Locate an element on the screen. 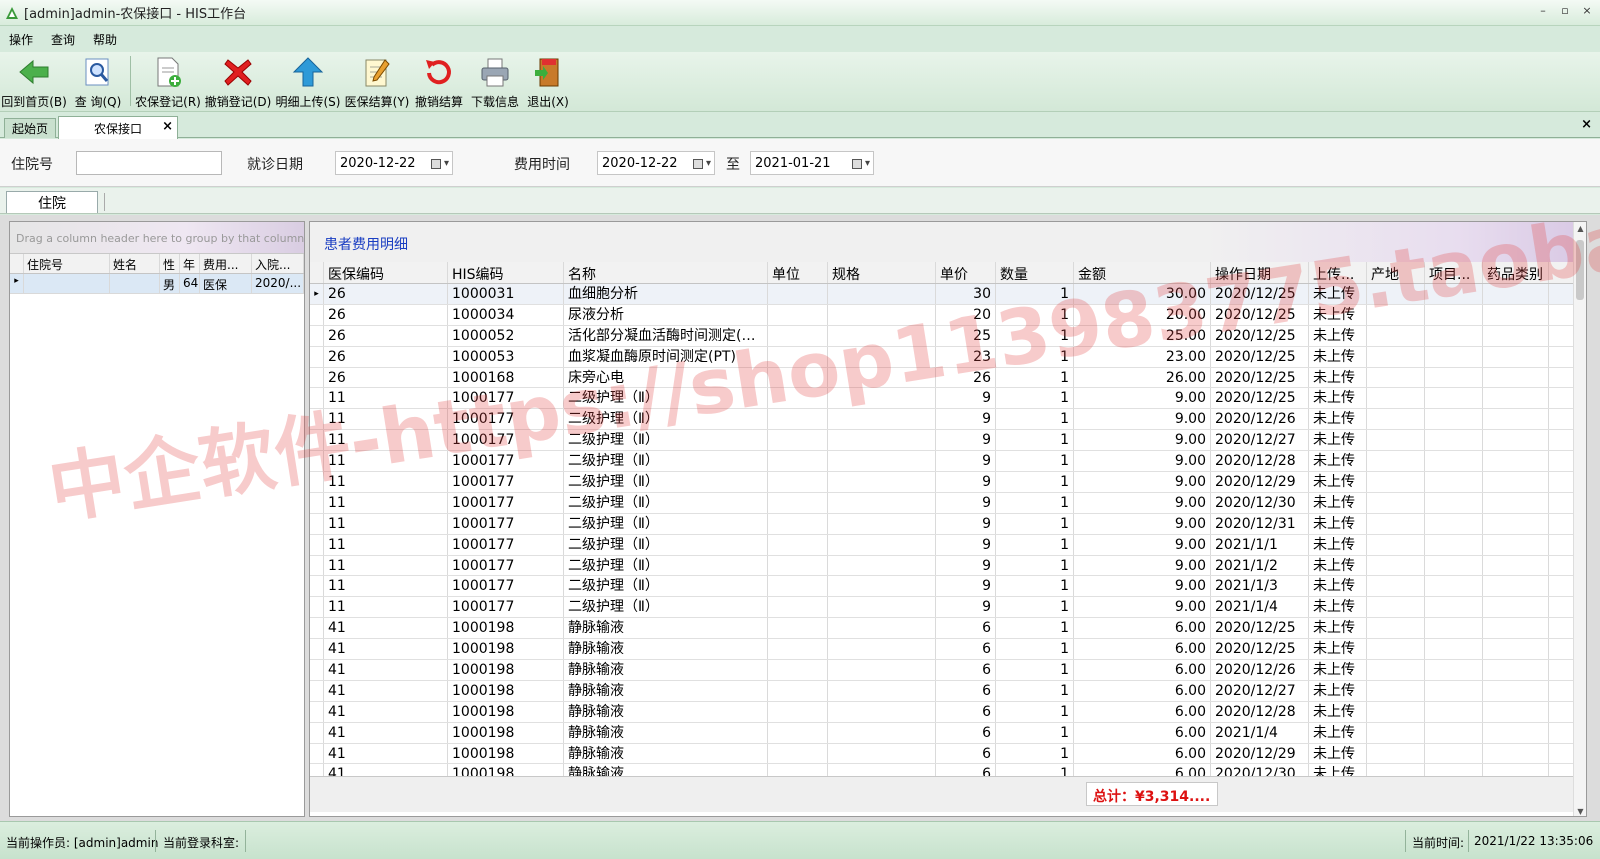 Image resolution: width=1600 pixels, height=859 pixels. tab-nongbao-interface: 农保接口 × is located at coordinates (118, 127).